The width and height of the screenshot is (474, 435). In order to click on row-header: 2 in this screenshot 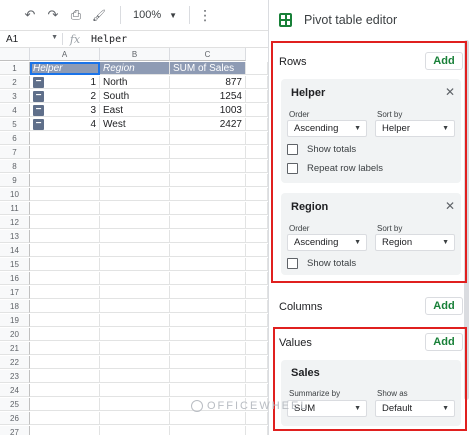, I will do `click(15, 82)`.